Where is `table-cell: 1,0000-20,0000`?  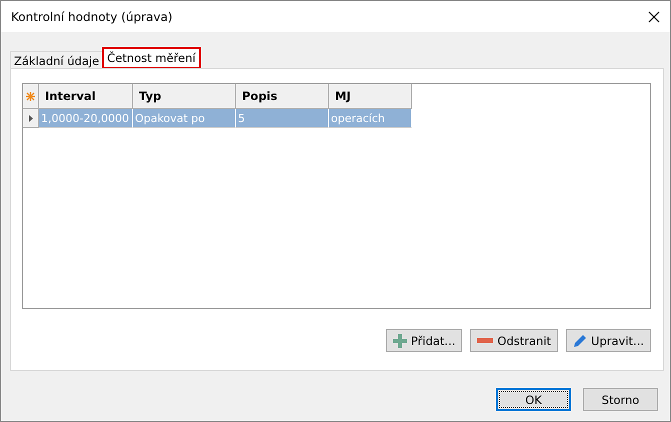
table-cell: 1,0000-20,0000 is located at coordinates (86, 118).